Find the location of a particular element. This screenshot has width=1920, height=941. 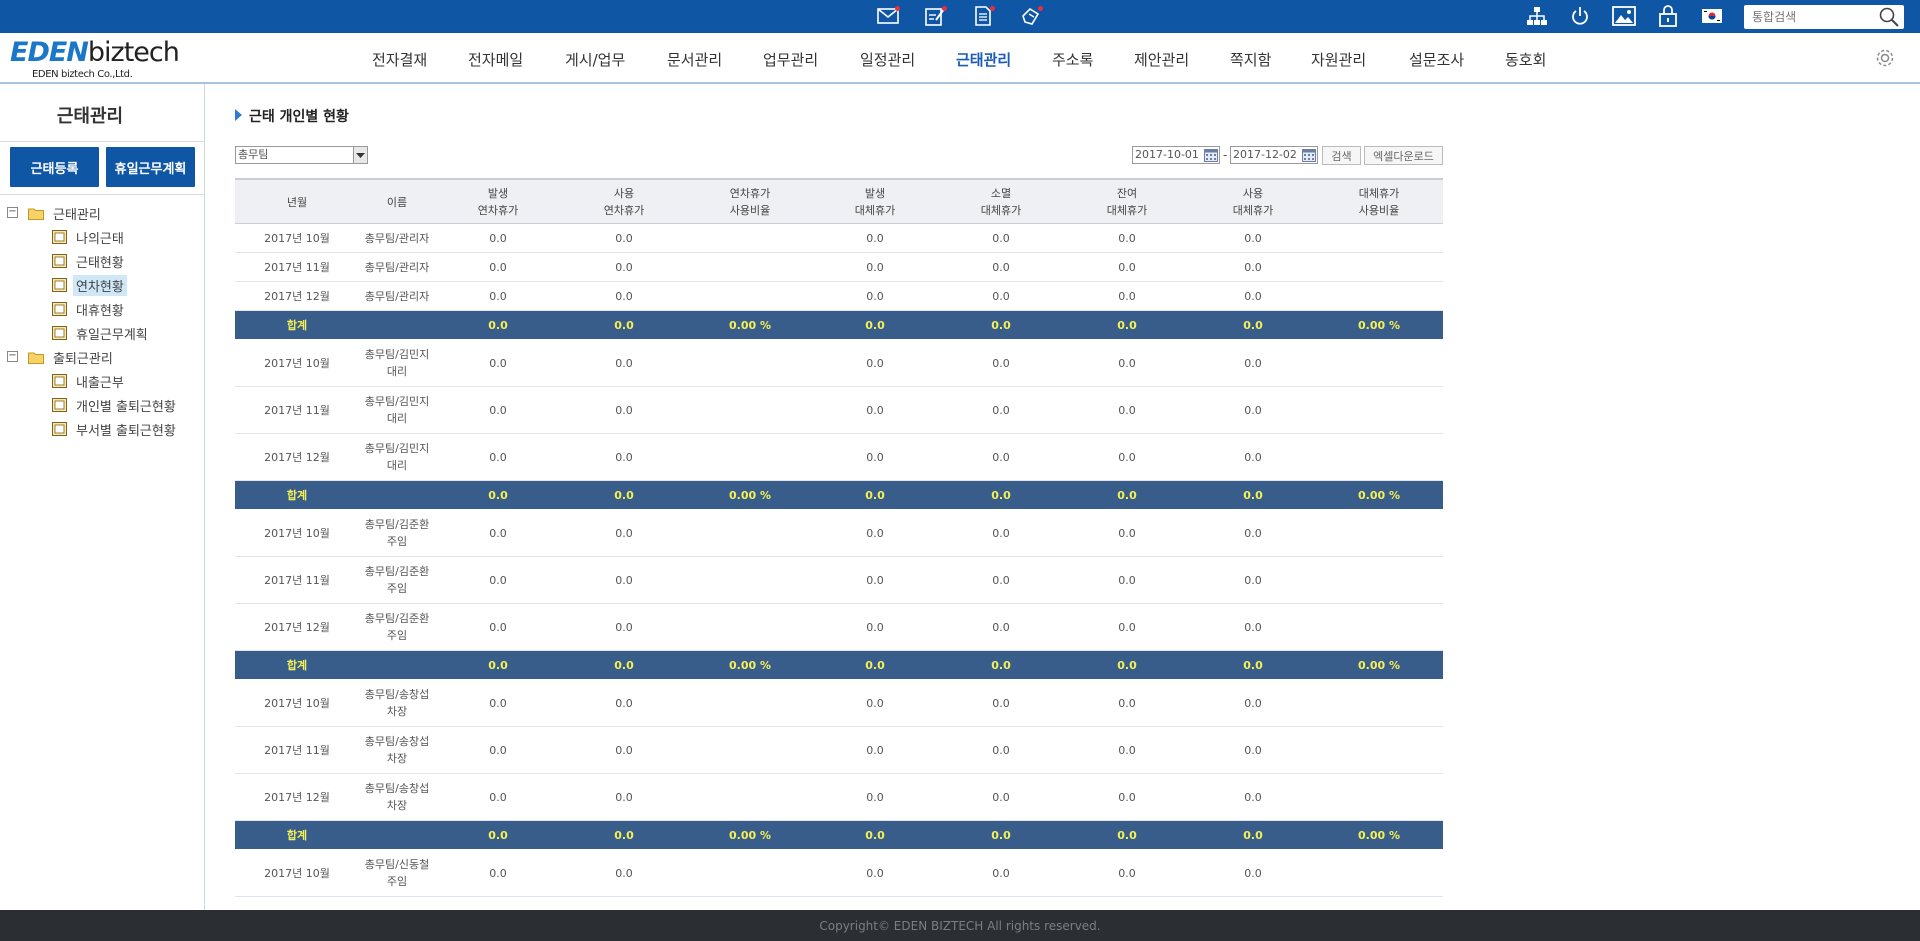

logo: EDENbiztech EDEN biztech Co.,Ltd. is located at coordinates (95, 60).